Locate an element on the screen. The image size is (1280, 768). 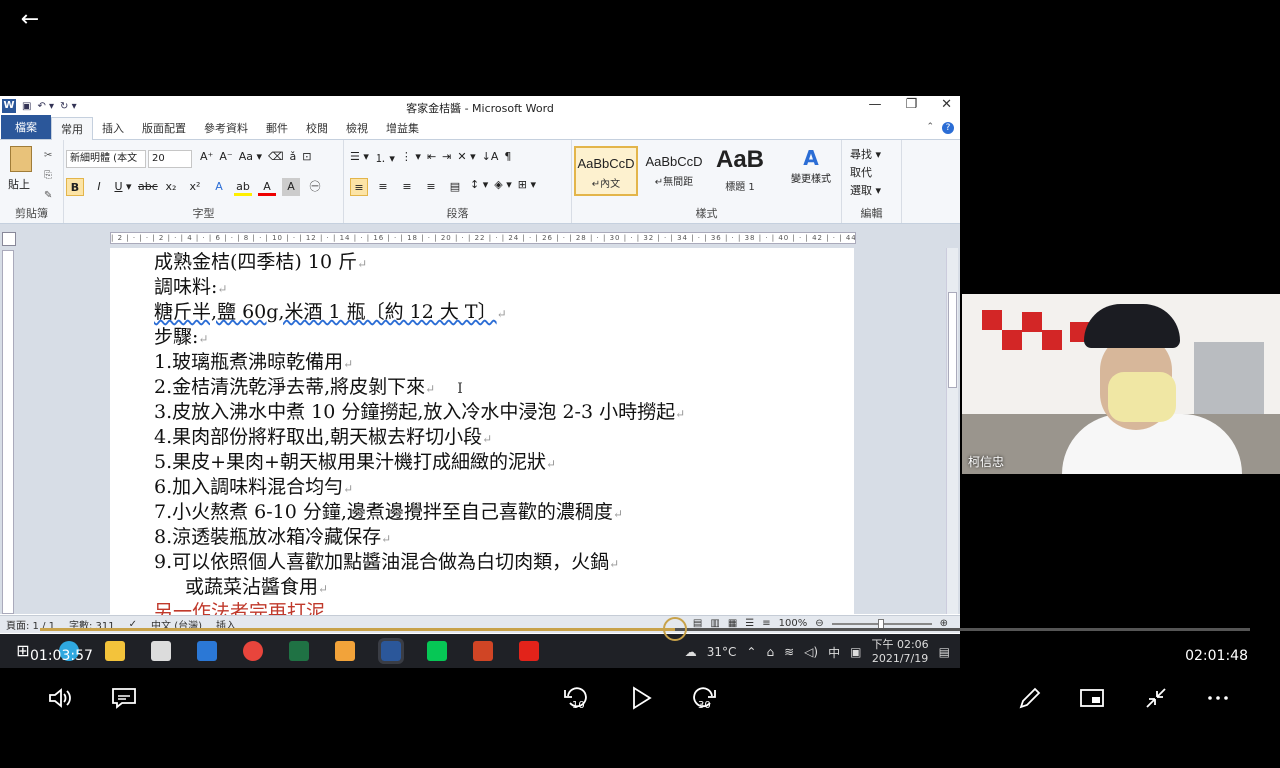
tab-home: 常用 is located at coordinates (72, 128).